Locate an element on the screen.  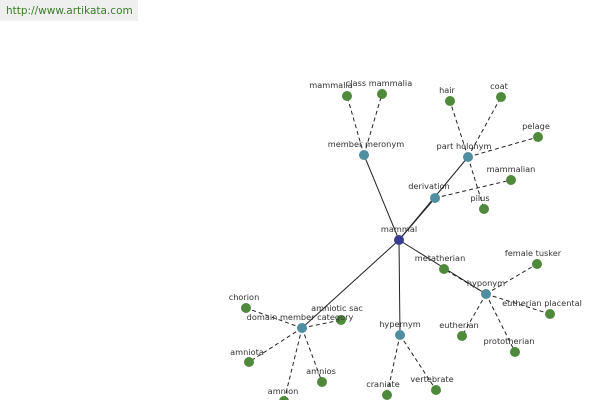
relation-label-domain-member-category: domain member category is located at coordinates (300, 317).